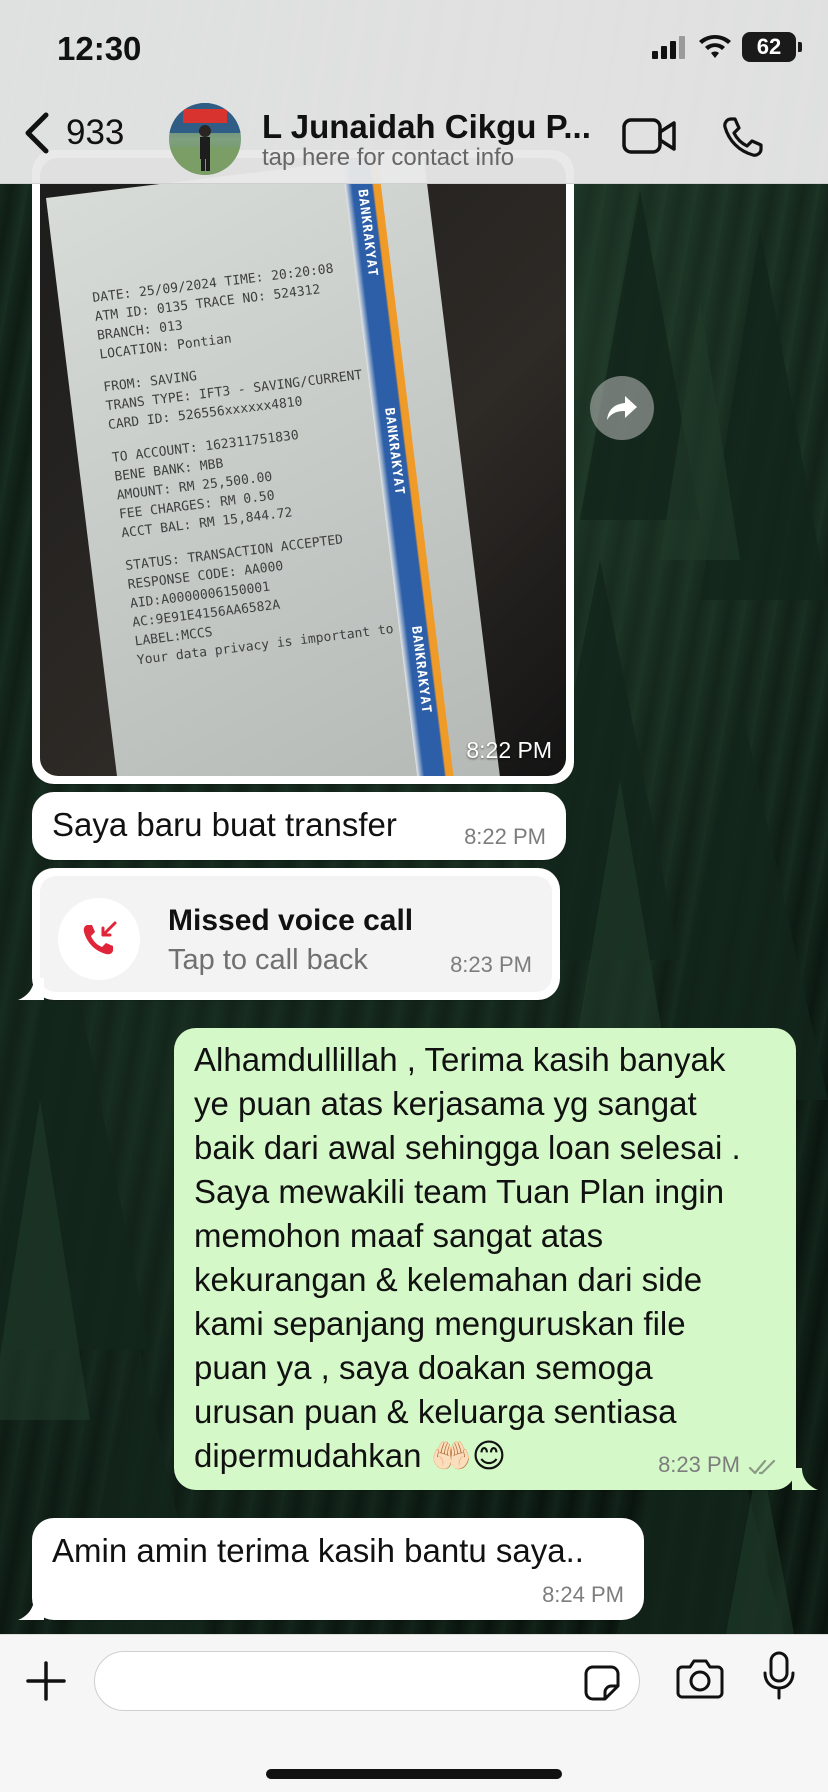 The height and width of the screenshot is (1792, 828). I want to click on back-button: 933, so click(73, 133).